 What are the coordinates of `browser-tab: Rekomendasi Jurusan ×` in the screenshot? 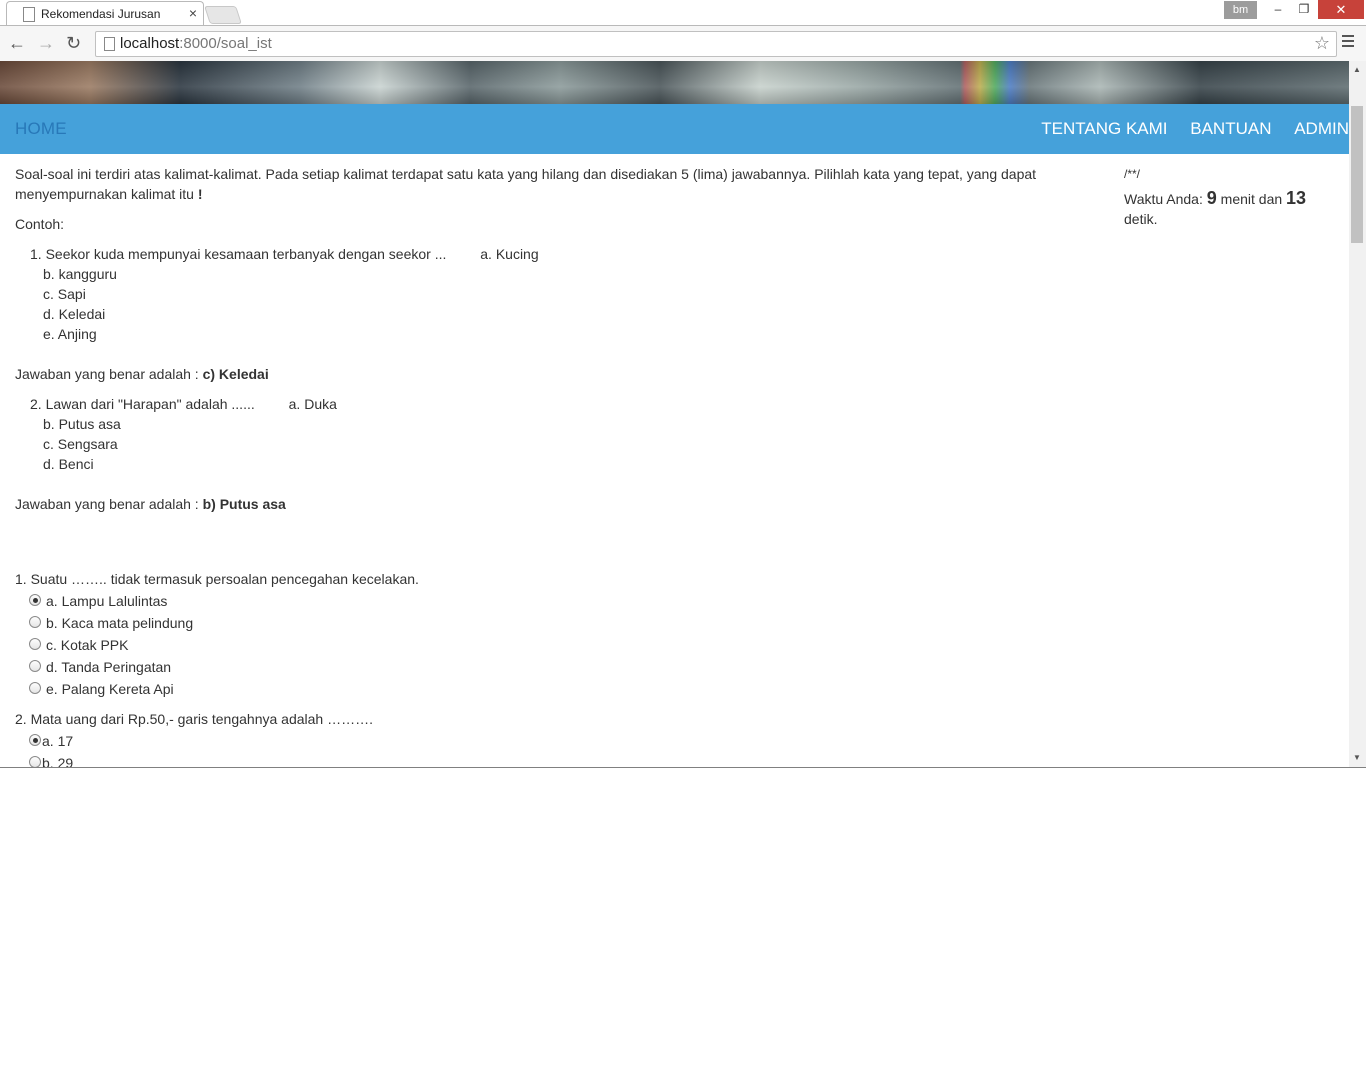 It's located at (105, 13).